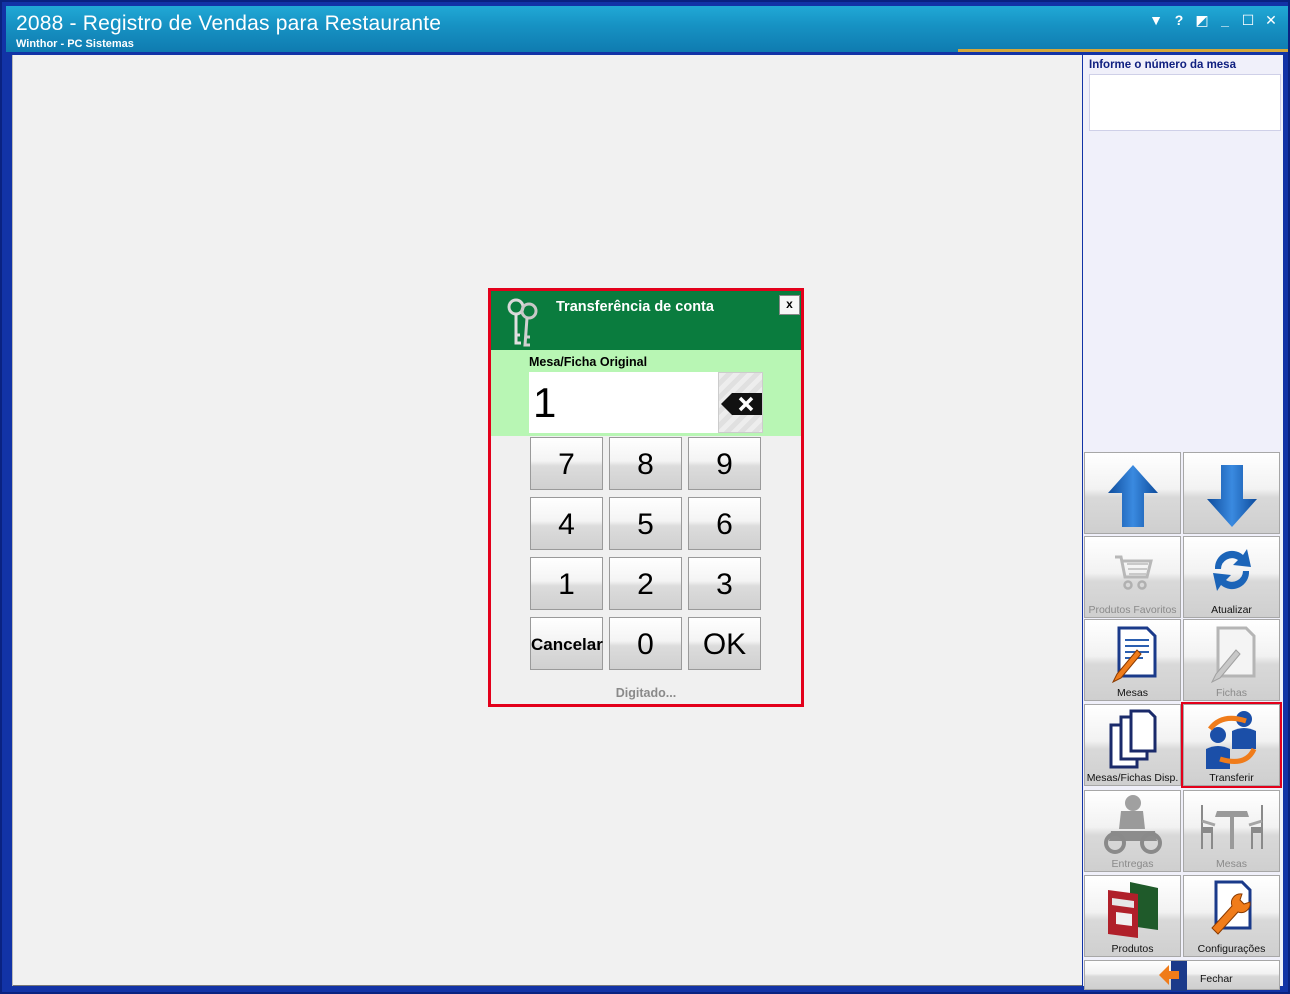 The image size is (1290, 994). What do you see at coordinates (1132, 778) in the screenshot?
I see `tile-label: Mesas/Fichas Disp.` at bounding box center [1132, 778].